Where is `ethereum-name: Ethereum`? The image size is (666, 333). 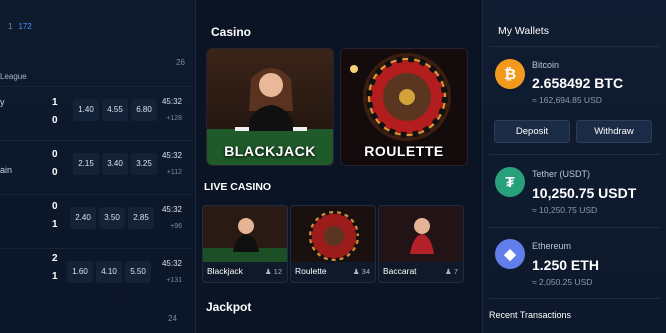 ethereum-name: Ethereum is located at coordinates (552, 246).